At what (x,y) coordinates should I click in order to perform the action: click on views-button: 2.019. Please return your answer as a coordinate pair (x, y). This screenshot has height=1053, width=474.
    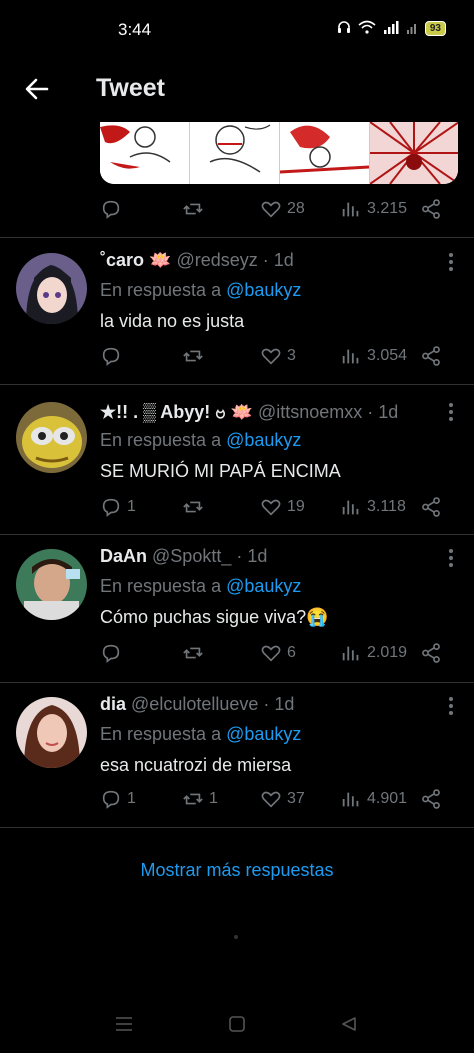
    Looking at the image, I should click on (373, 653).